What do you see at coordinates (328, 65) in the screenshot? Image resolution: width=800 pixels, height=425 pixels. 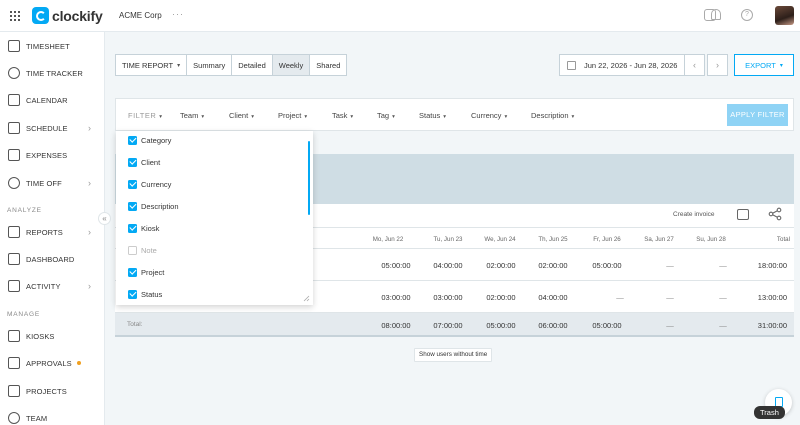 I see `tab-shared: Shared` at bounding box center [328, 65].